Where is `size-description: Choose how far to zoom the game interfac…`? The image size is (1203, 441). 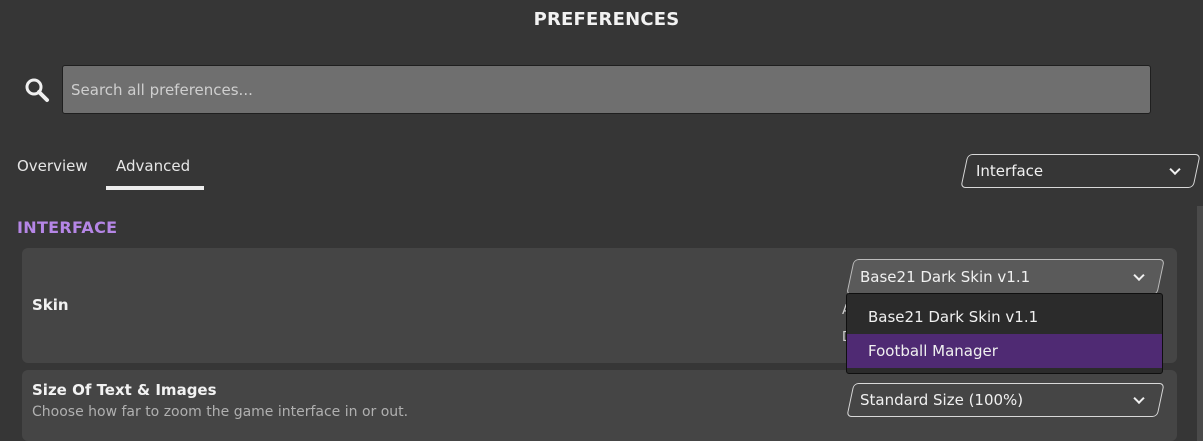 size-description: Choose how far to zoom the game interfac… is located at coordinates (220, 412).